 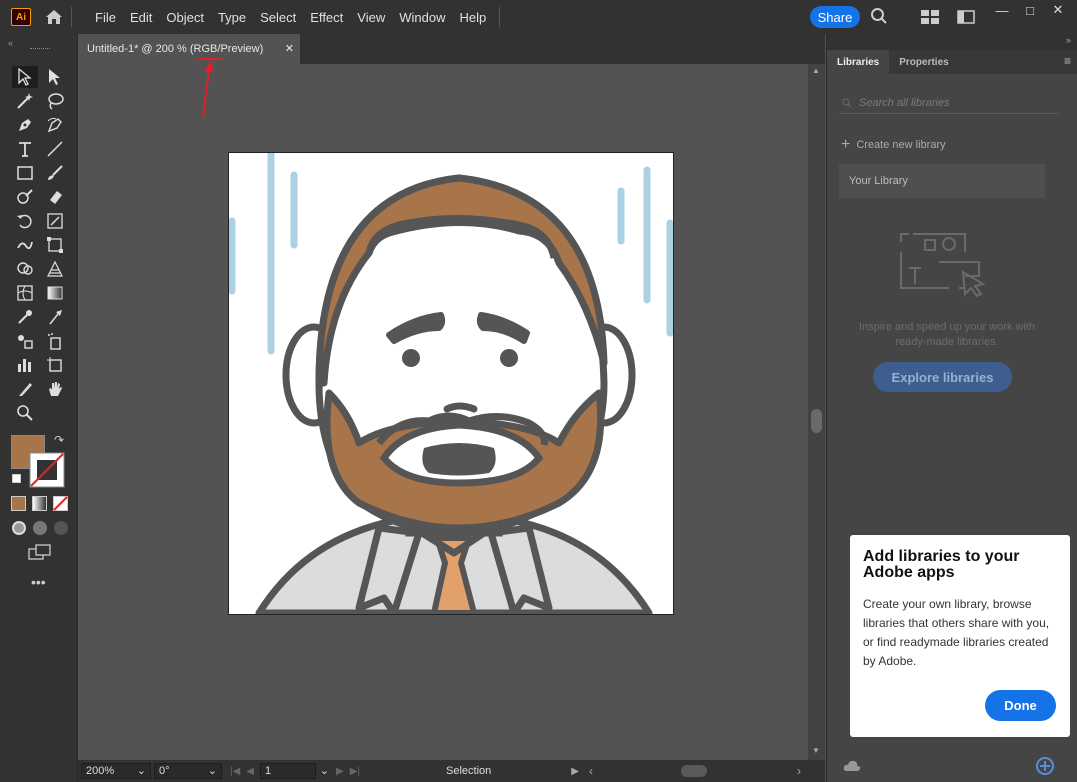 I want to click on explore-libraries-button: Explore libraries, so click(x=942, y=377).